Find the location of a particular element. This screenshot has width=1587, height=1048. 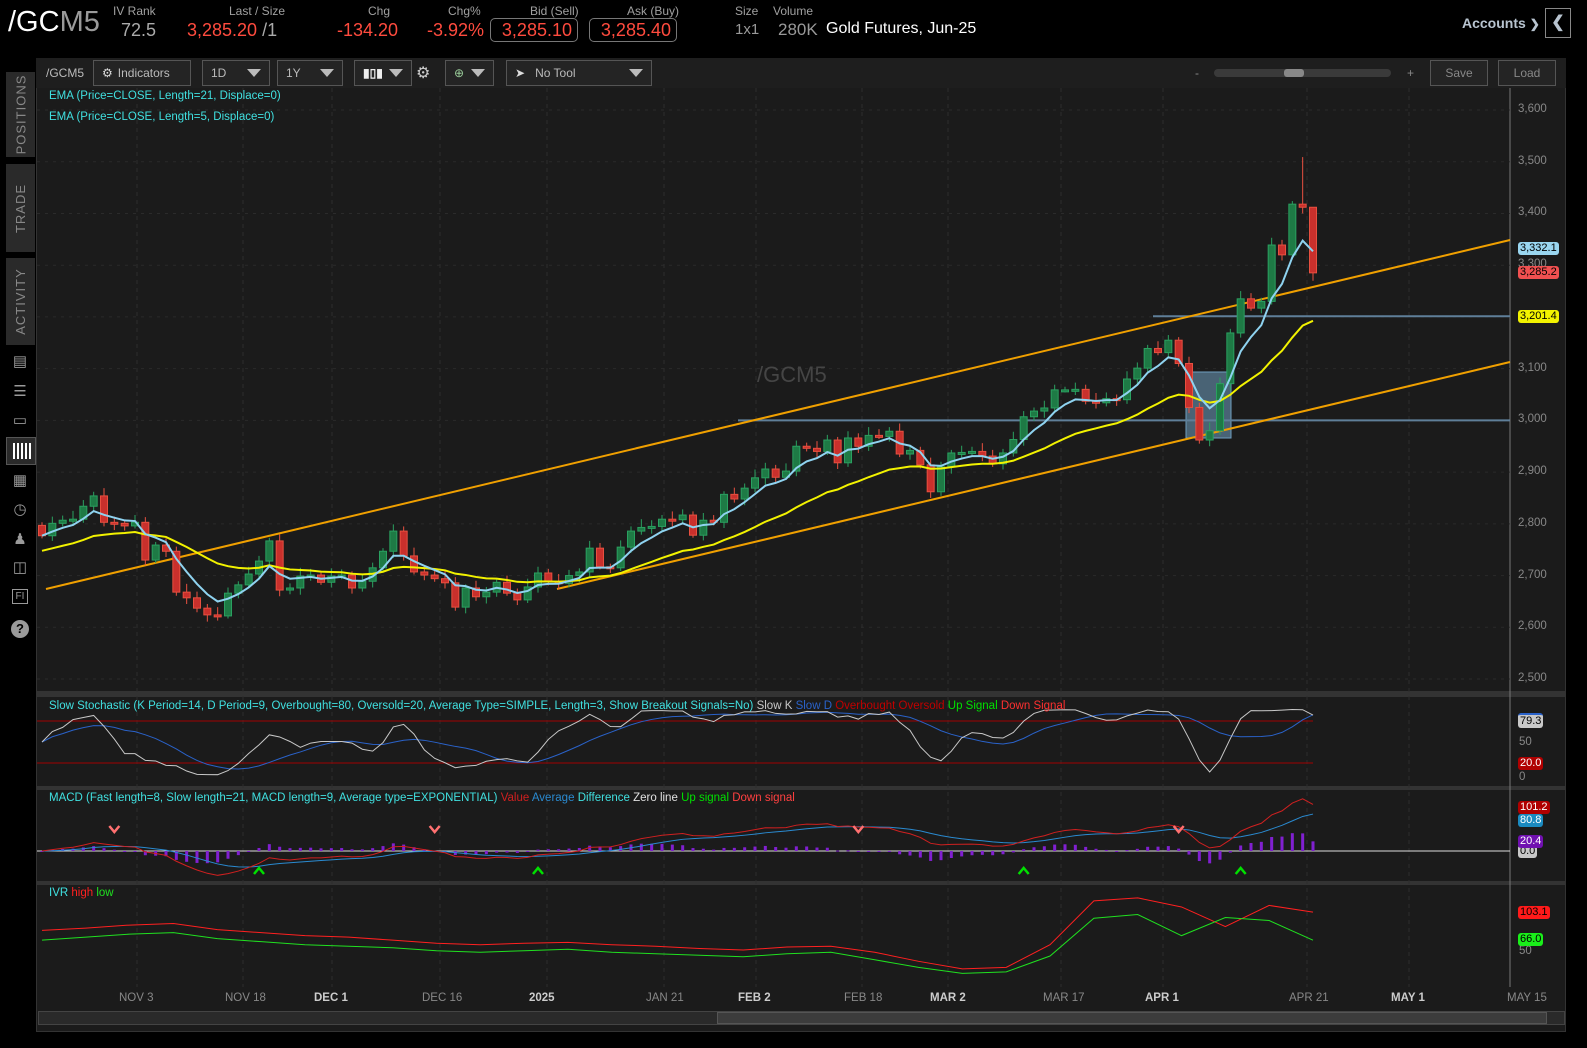

chart-watermark: /GCM5 is located at coordinates (792, 374).